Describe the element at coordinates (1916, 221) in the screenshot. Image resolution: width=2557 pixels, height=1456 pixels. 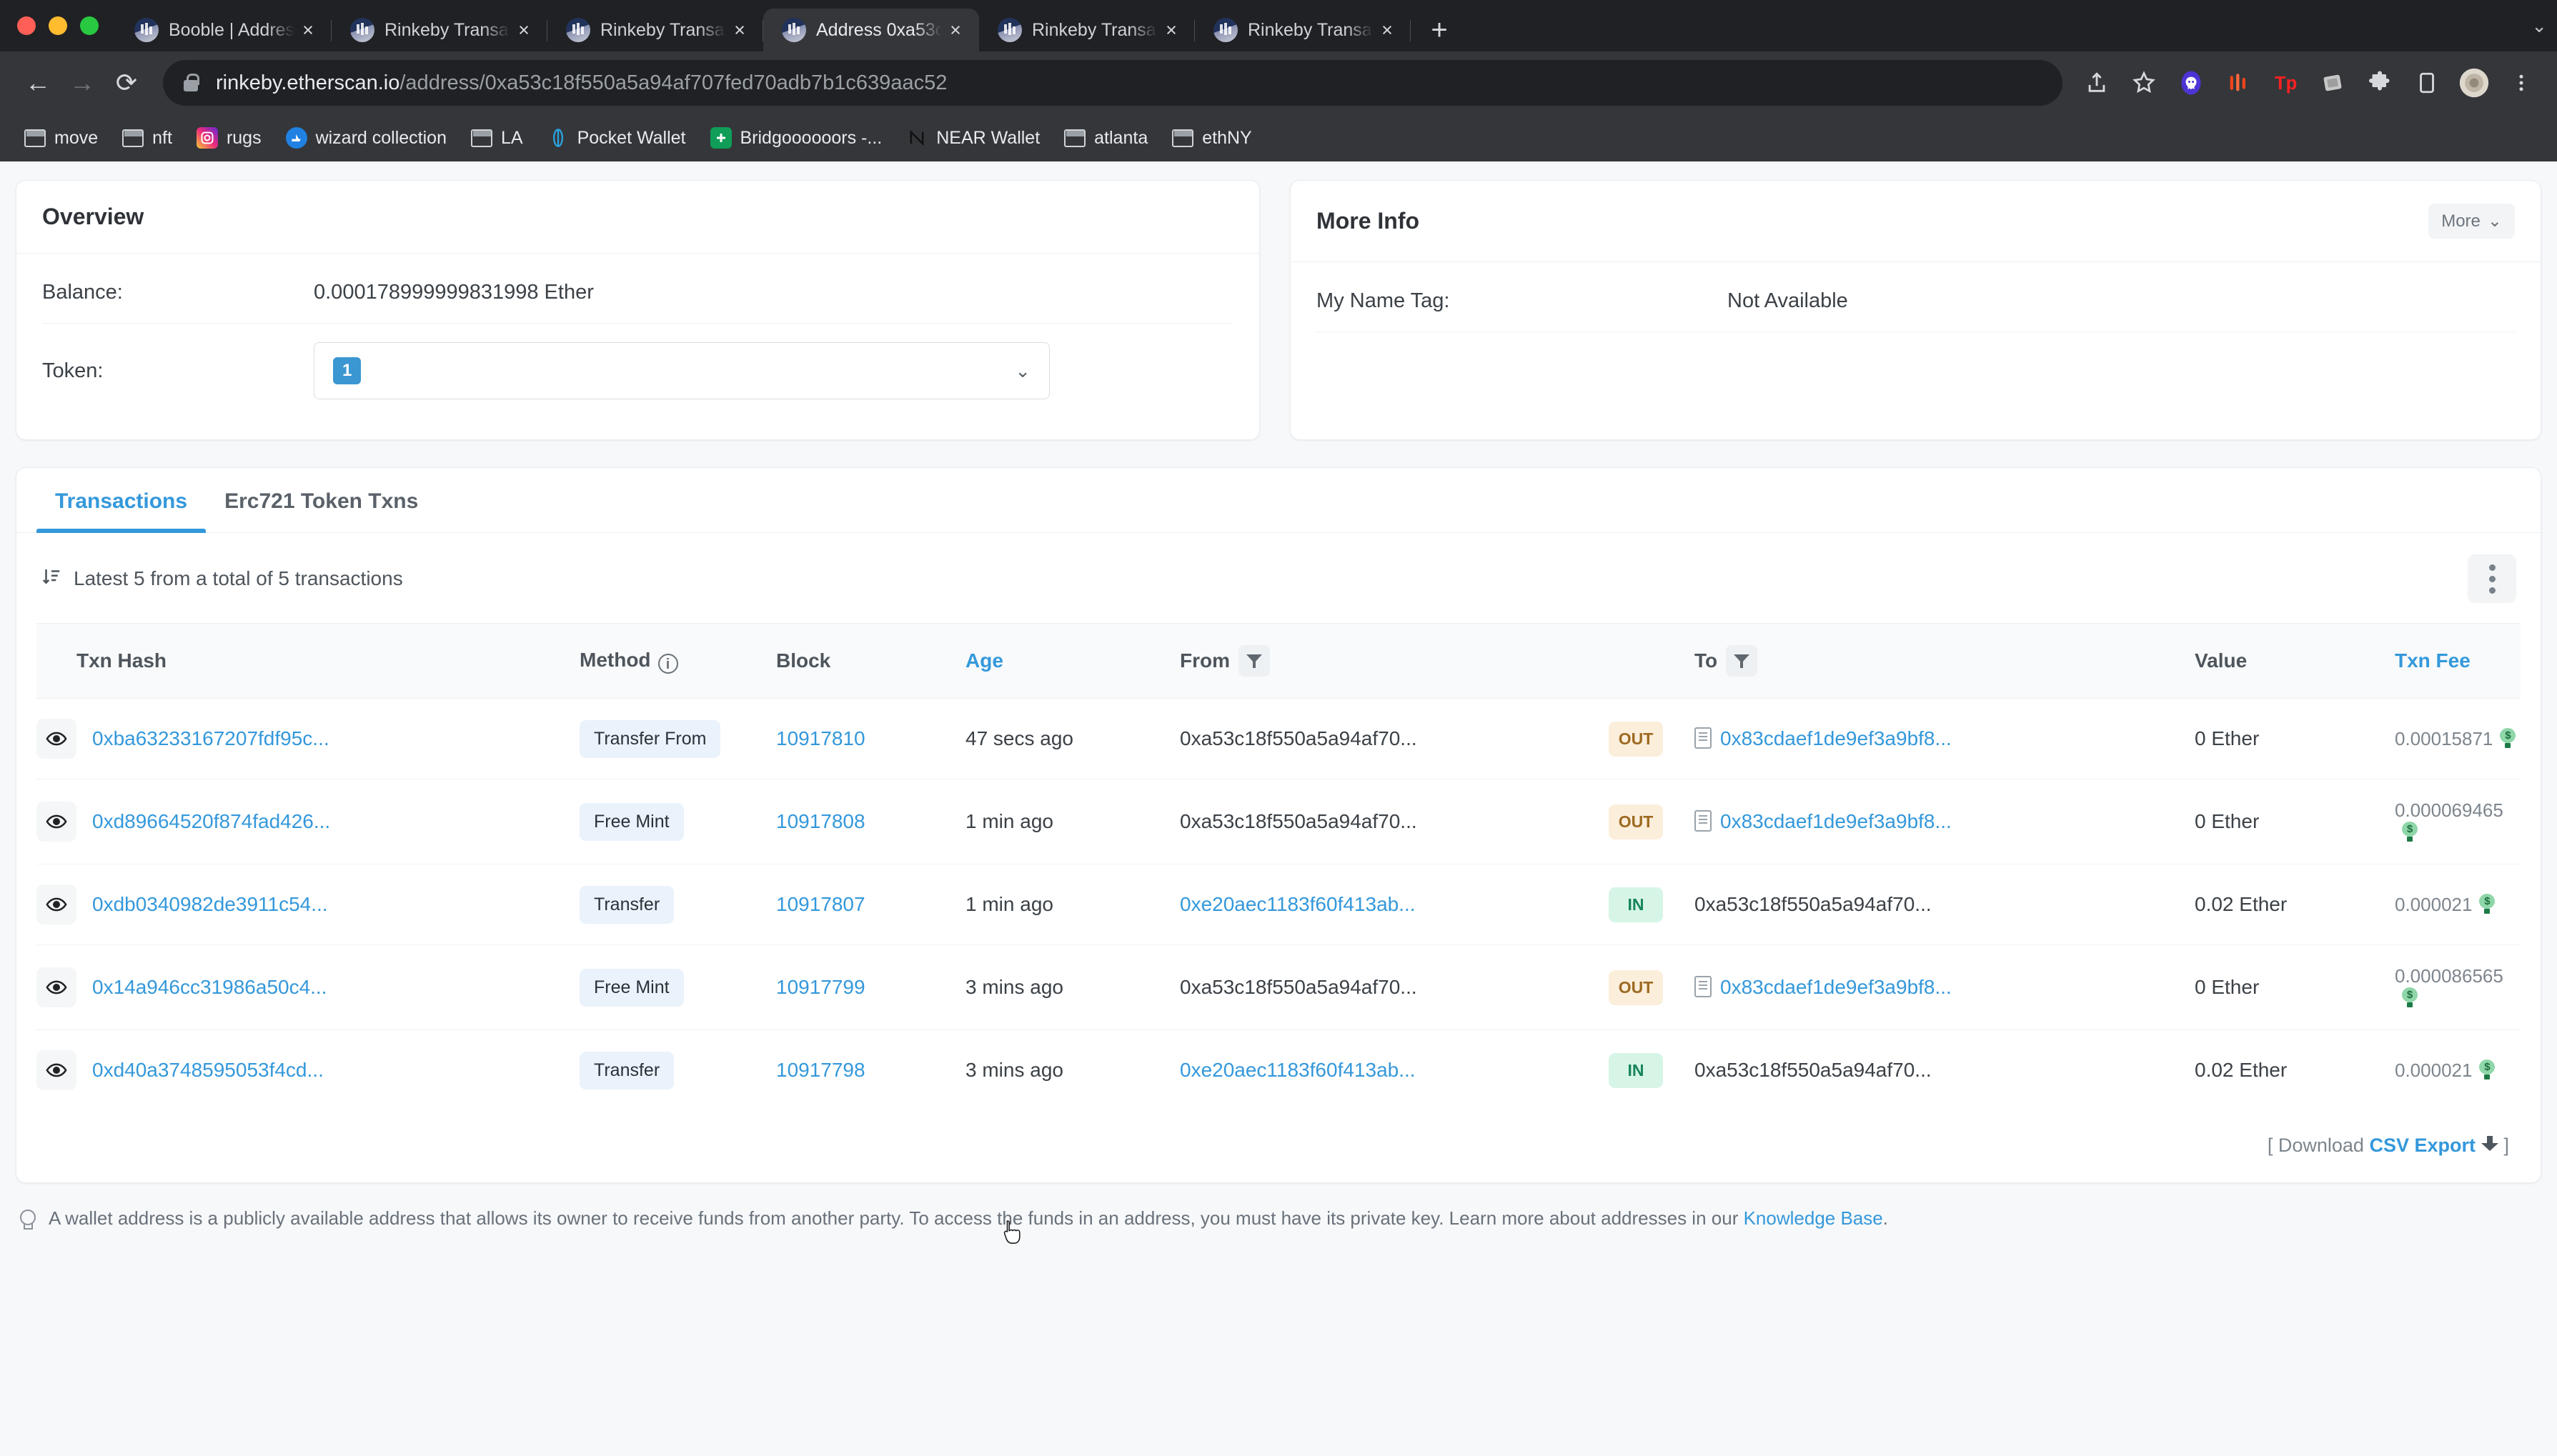
I see `more-info-card-header: More Info More ⌄` at that location.